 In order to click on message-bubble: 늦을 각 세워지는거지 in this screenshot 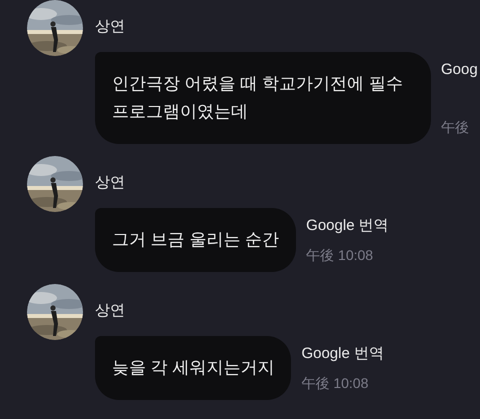, I will do `click(193, 368)`.